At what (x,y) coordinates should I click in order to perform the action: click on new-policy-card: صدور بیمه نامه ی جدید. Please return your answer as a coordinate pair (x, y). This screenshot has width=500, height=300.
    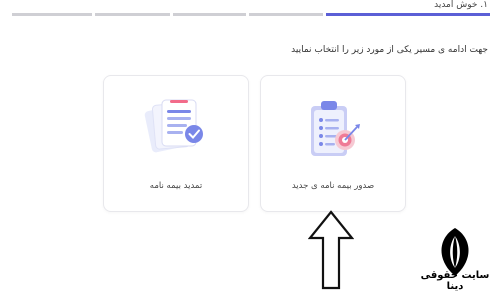
    Looking at the image, I should click on (333, 143).